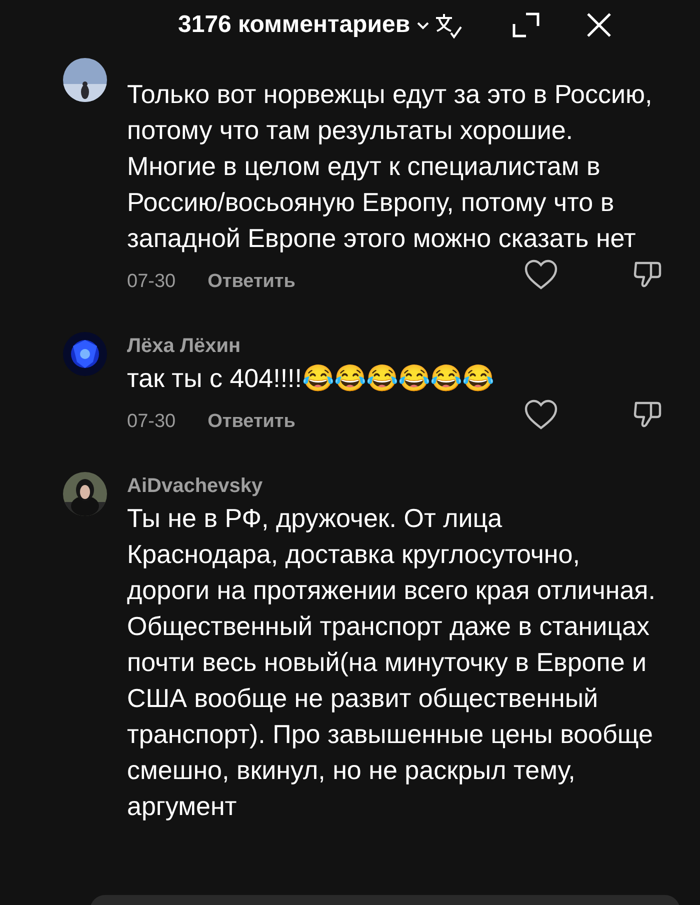 The image size is (700, 905). Describe the element at coordinates (392, 346) in the screenshot. I see `comment-author: Лёха Лёхин` at that location.